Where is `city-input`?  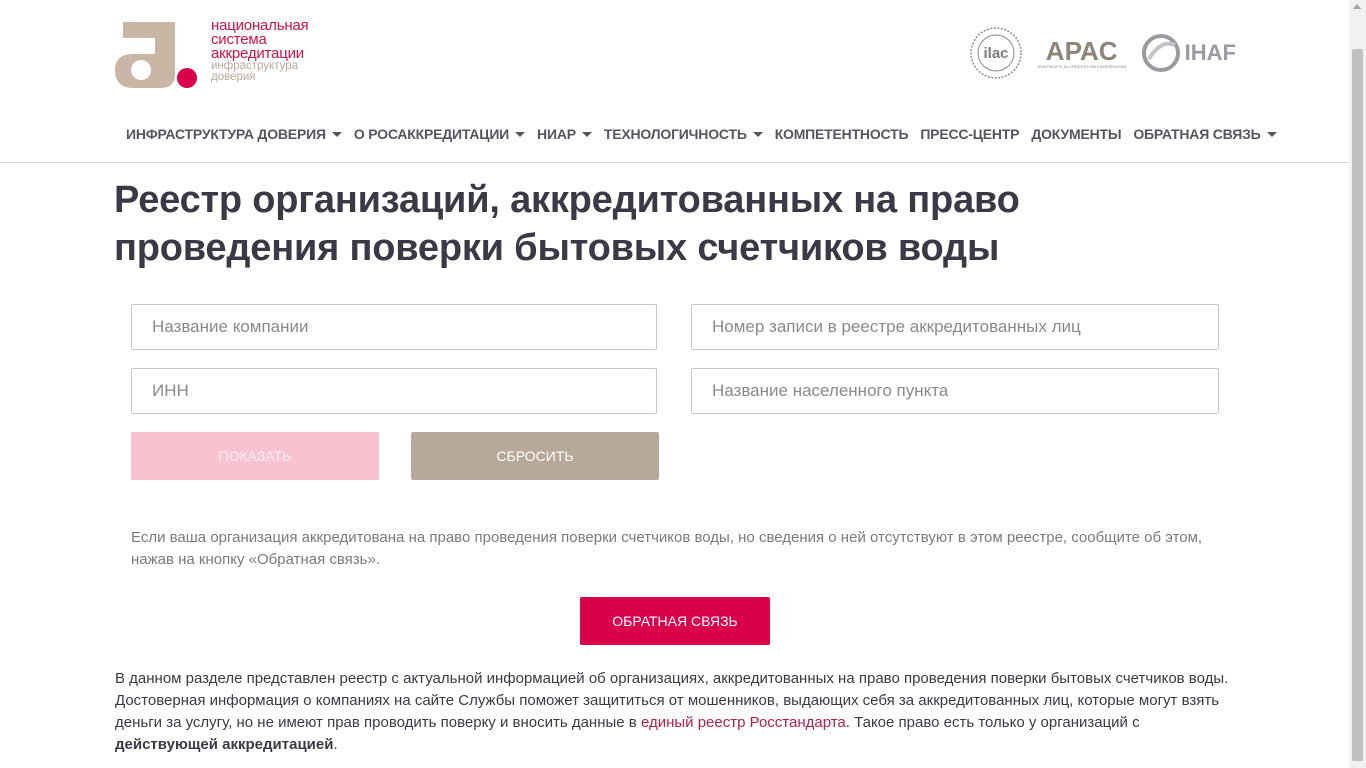 city-input is located at coordinates (955, 391).